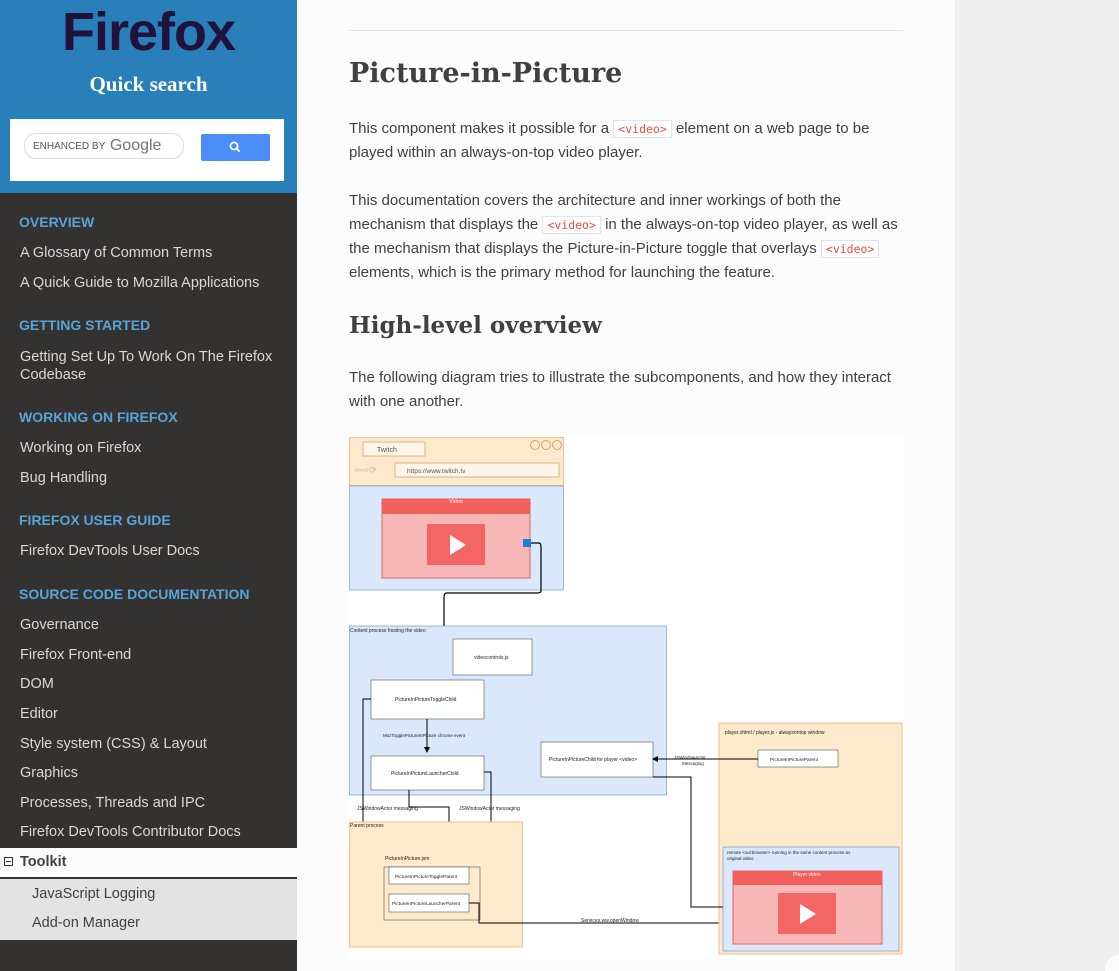 The height and width of the screenshot is (971, 1119). What do you see at coordinates (63, 478) in the screenshot?
I see `nav-item-bug-handling: Bug Handling` at bounding box center [63, 478].